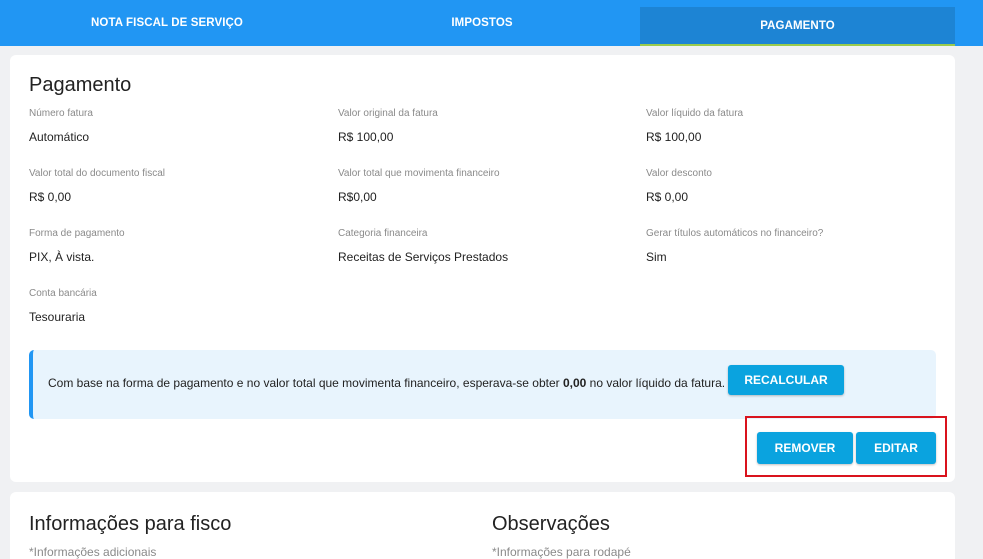 Image resolution: width=983 pixels, height=559 pixels. I want to click on categoria-label: Categoria financeira, so click(383, 233).